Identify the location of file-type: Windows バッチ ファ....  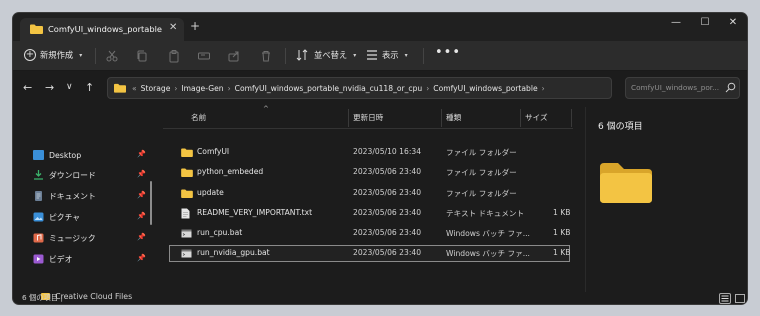
(488, 253).